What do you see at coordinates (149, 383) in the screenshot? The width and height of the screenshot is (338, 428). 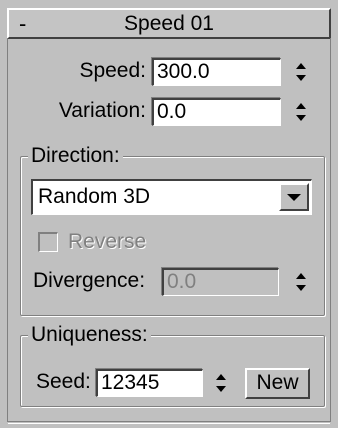 I see `seed-field: 12345` at bounding box center [149, 383].